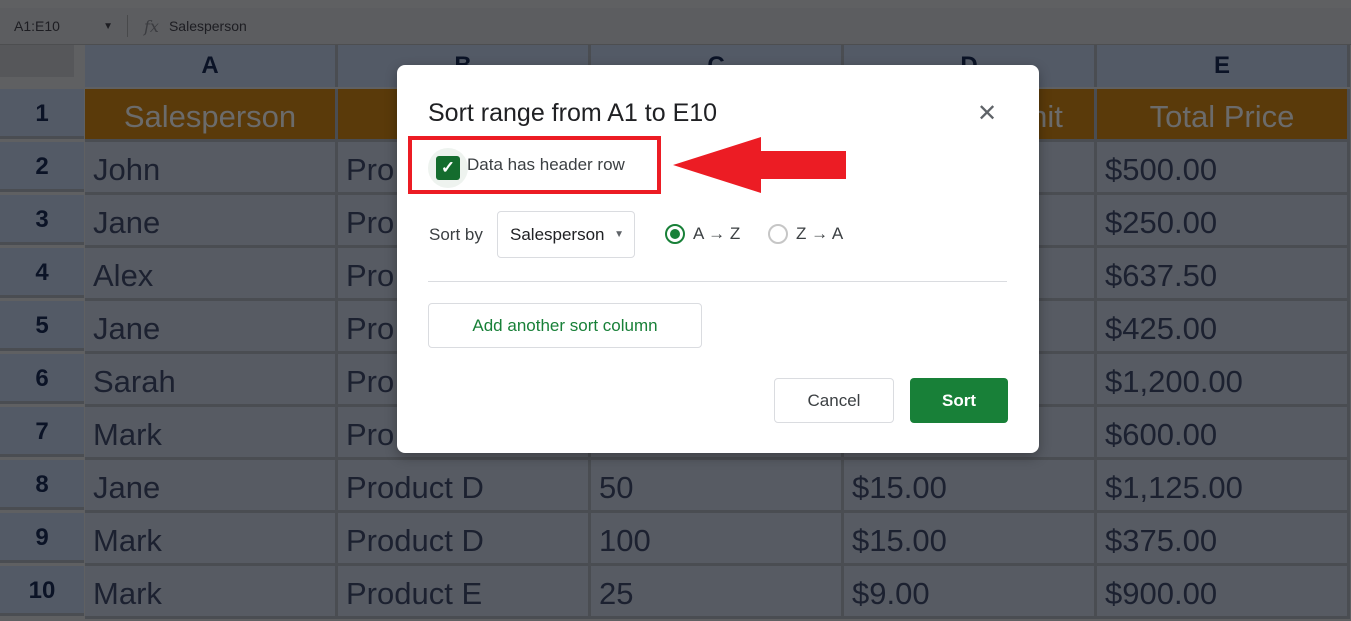 Image resolution: width=1351 pixels, height=621 pixels. I want to click on function-icon: fx, so click(151, 26).